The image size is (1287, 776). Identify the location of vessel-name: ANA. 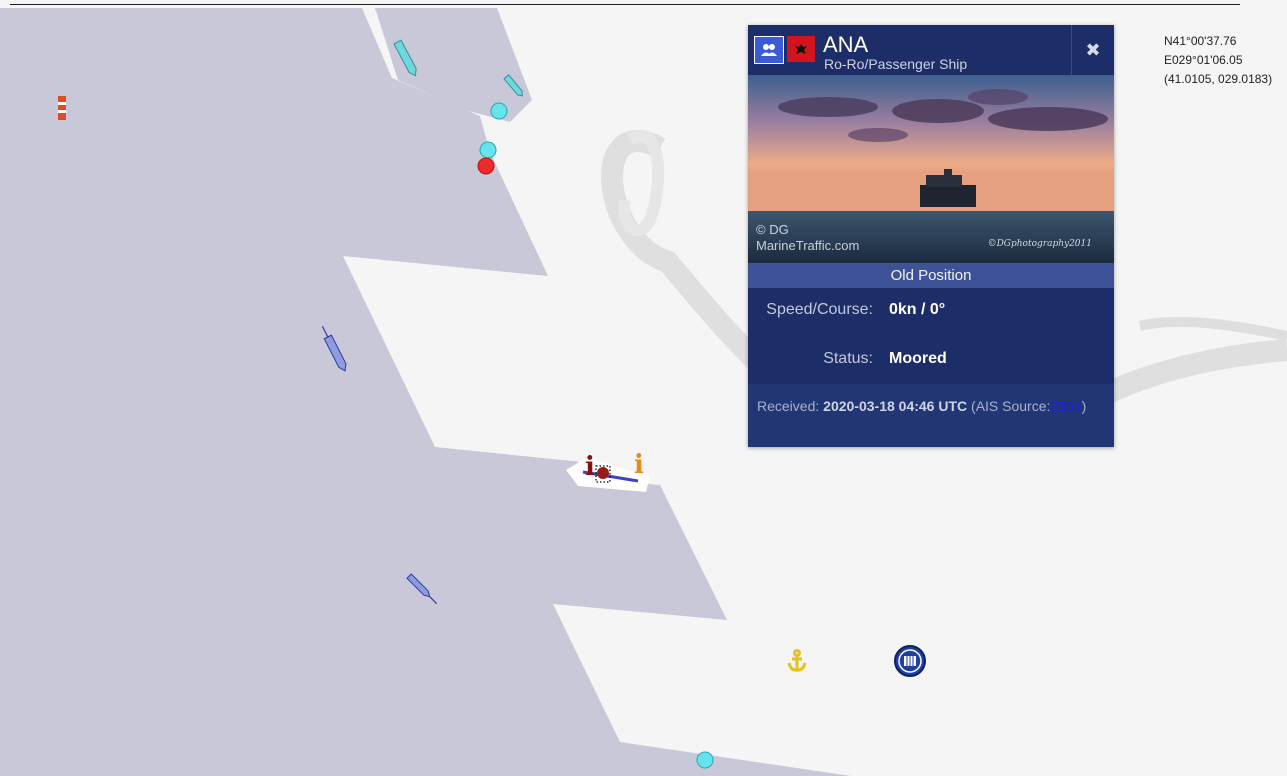
(845, 45).